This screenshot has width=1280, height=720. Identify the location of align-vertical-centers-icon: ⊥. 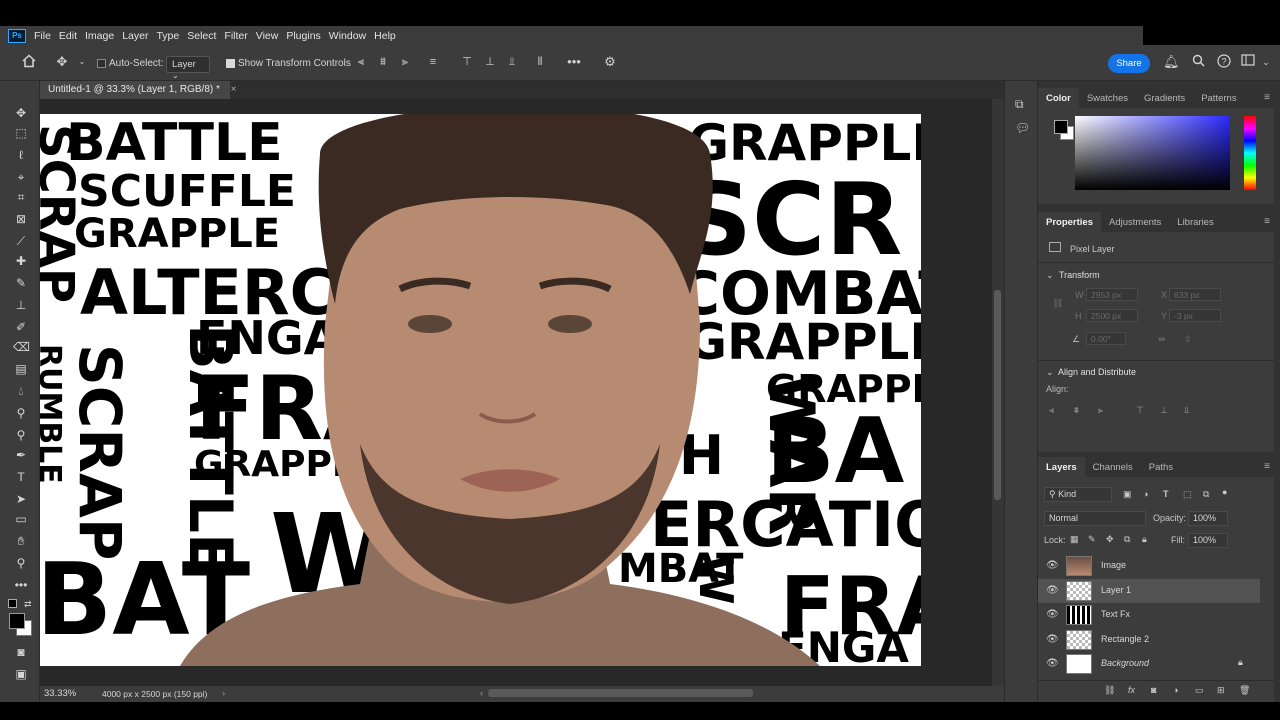
(1164, 410).